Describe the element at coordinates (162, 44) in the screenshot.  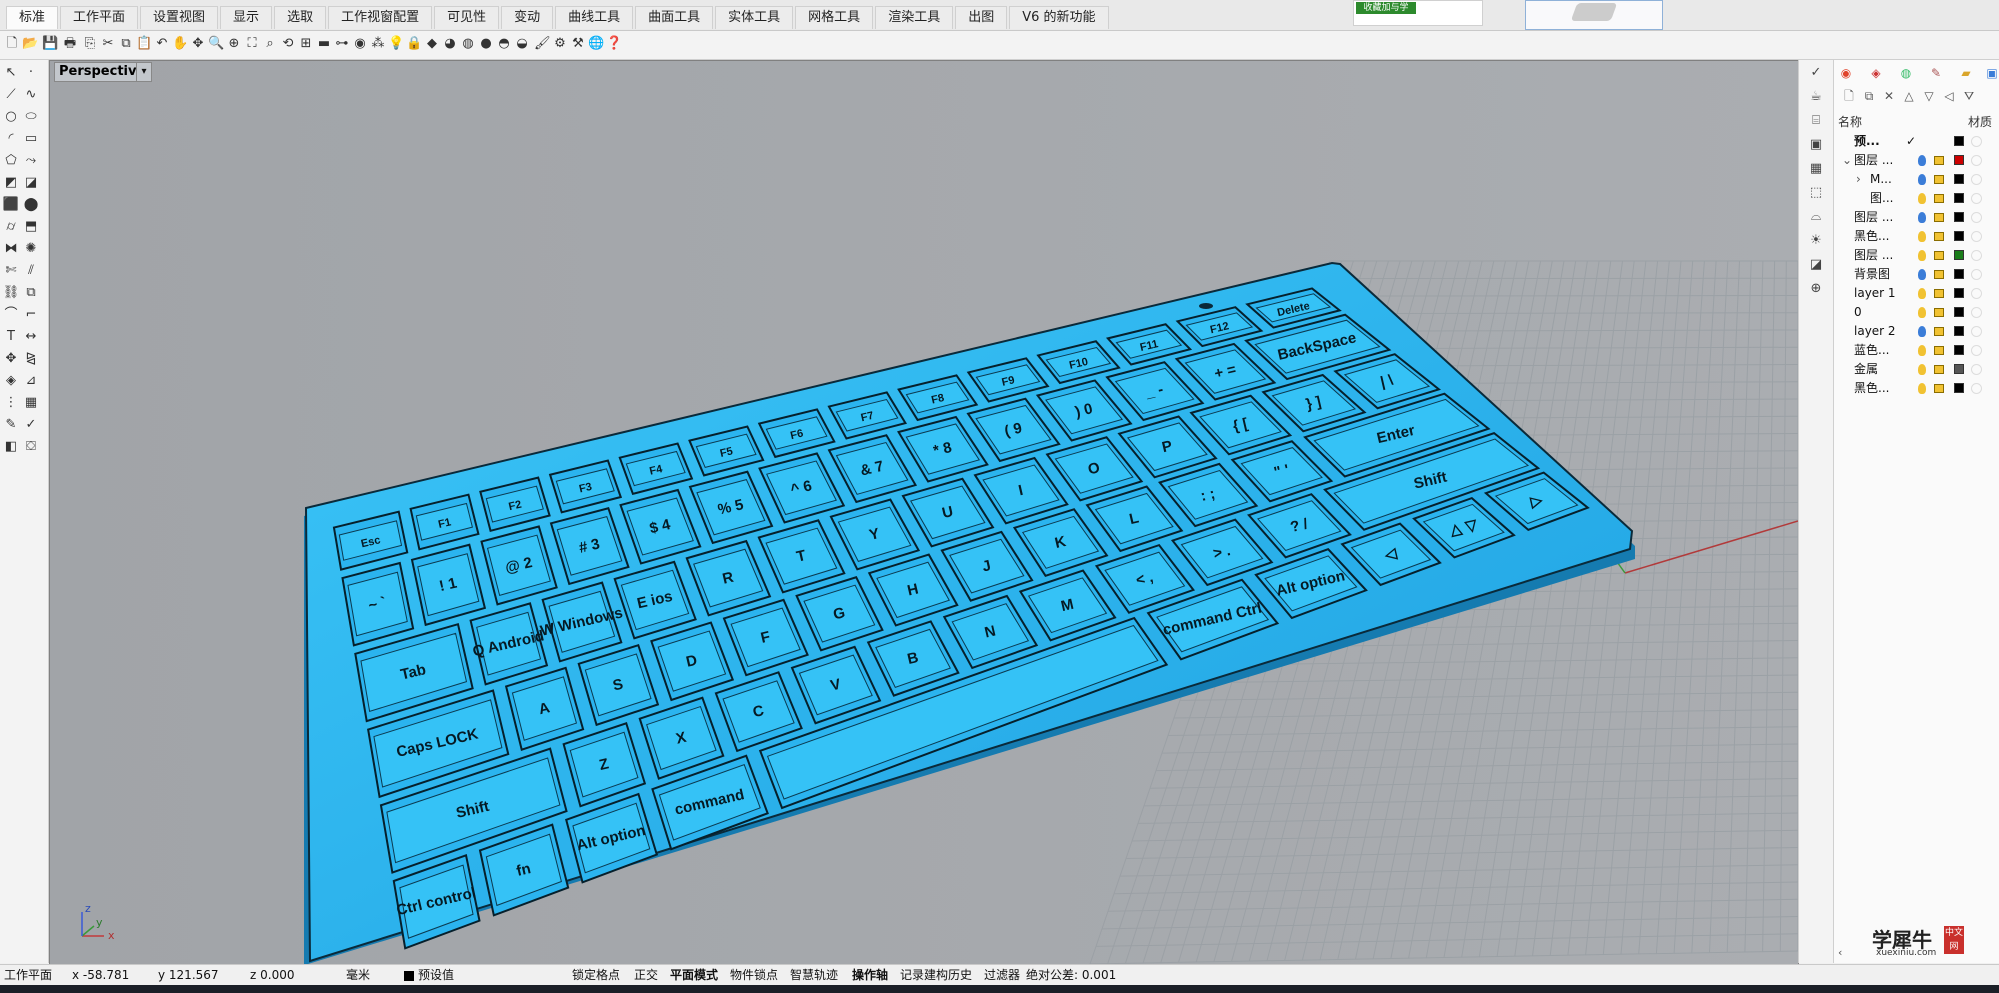
I see `undo-icon: ↶` at that location.